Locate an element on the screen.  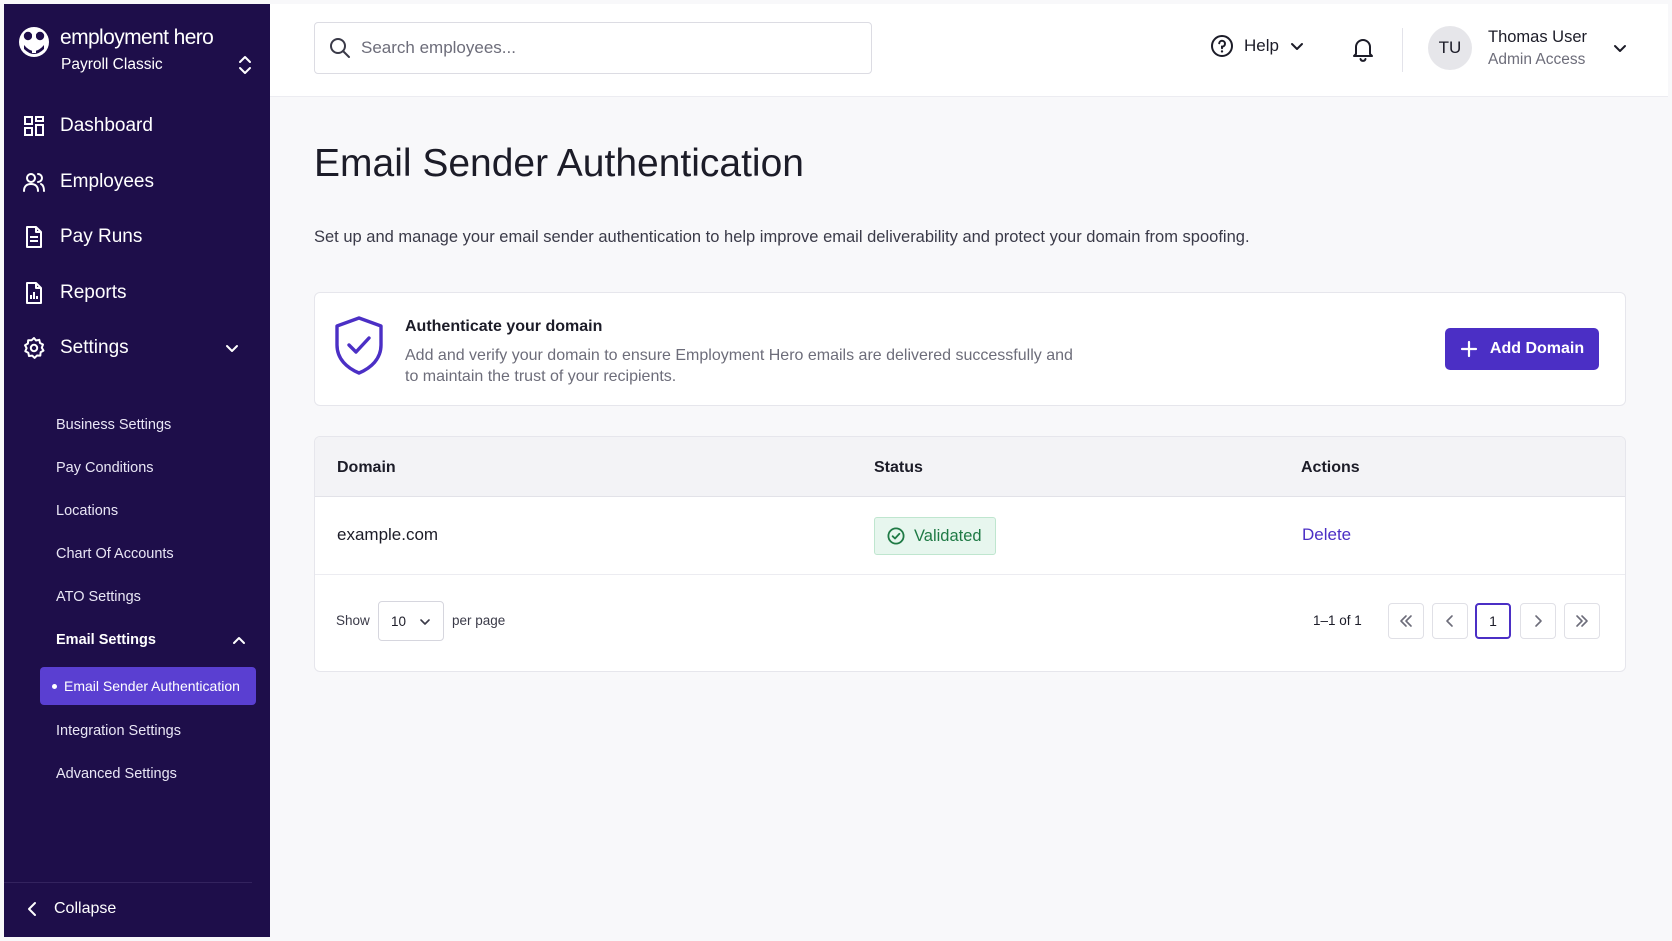
previous-page-button is located at coordinates (1450, 621).